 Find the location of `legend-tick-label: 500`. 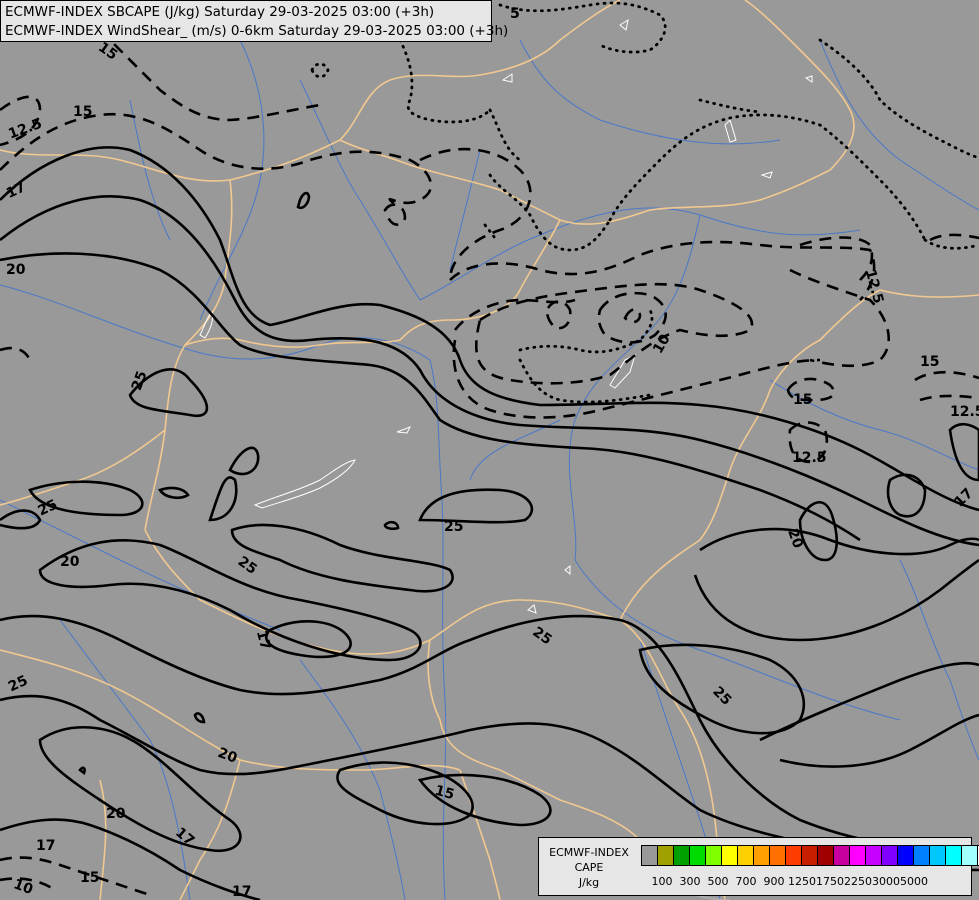

legend-tick-label: 500 is located at coordinates (718, 881).